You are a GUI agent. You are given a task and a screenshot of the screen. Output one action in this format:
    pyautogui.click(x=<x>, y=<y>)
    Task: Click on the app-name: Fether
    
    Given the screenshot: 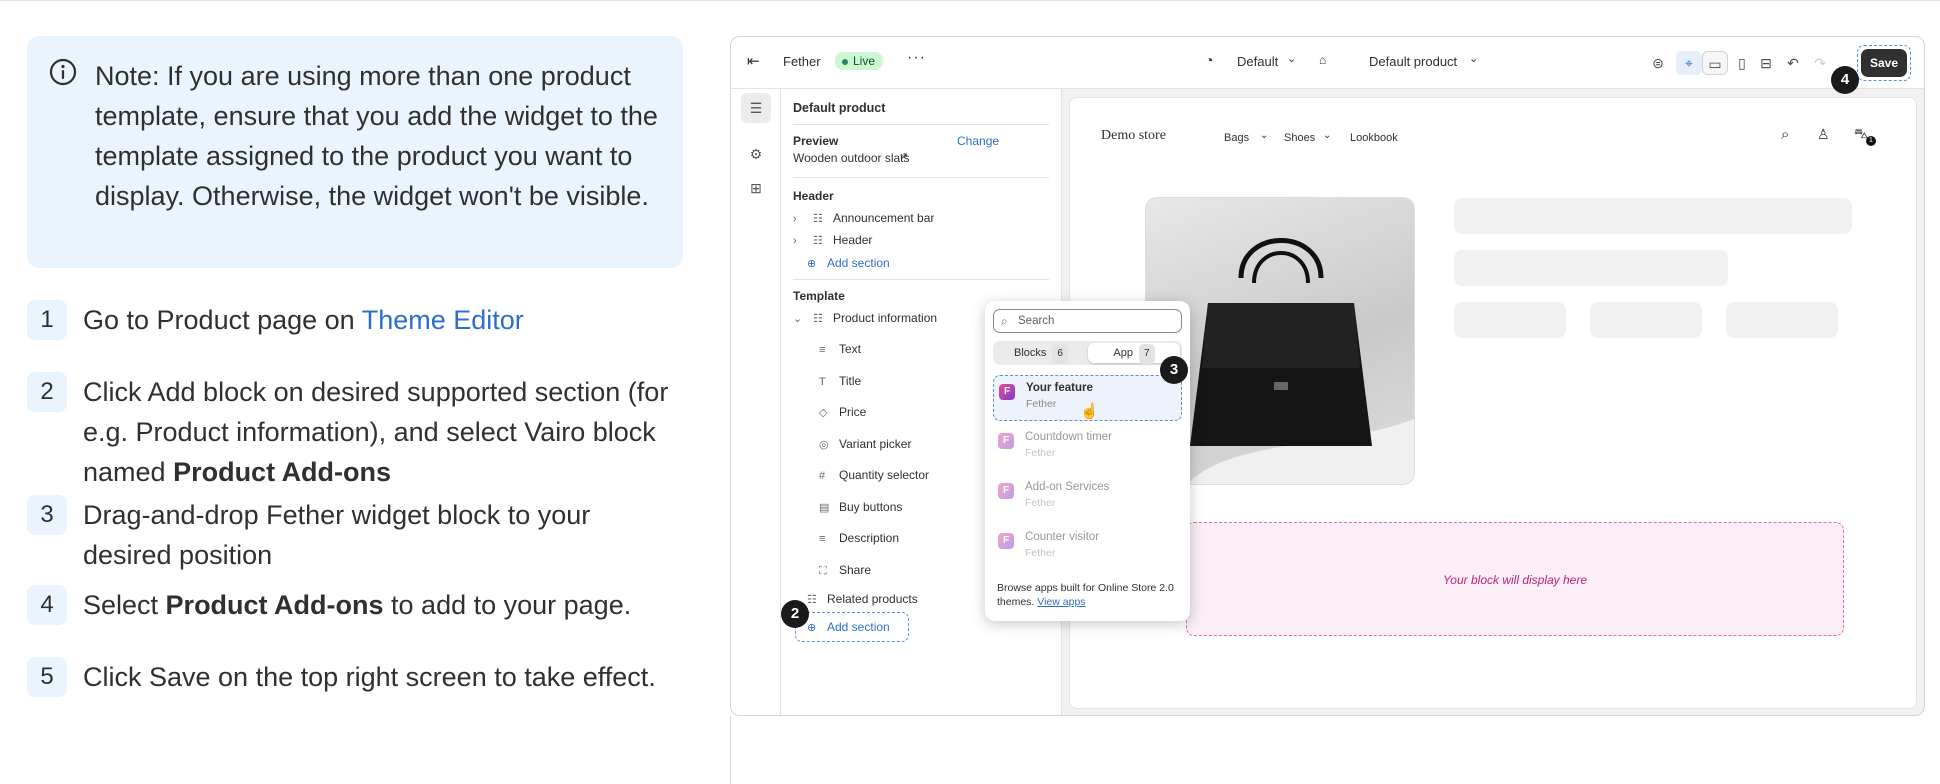 What is the action you would take?
    pyautogui.click(x=802, y=61)
    